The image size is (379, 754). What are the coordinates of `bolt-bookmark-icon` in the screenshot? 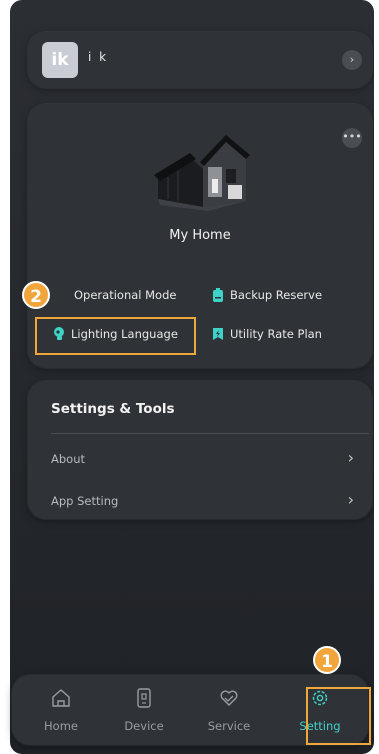 It's located at (218, 334).